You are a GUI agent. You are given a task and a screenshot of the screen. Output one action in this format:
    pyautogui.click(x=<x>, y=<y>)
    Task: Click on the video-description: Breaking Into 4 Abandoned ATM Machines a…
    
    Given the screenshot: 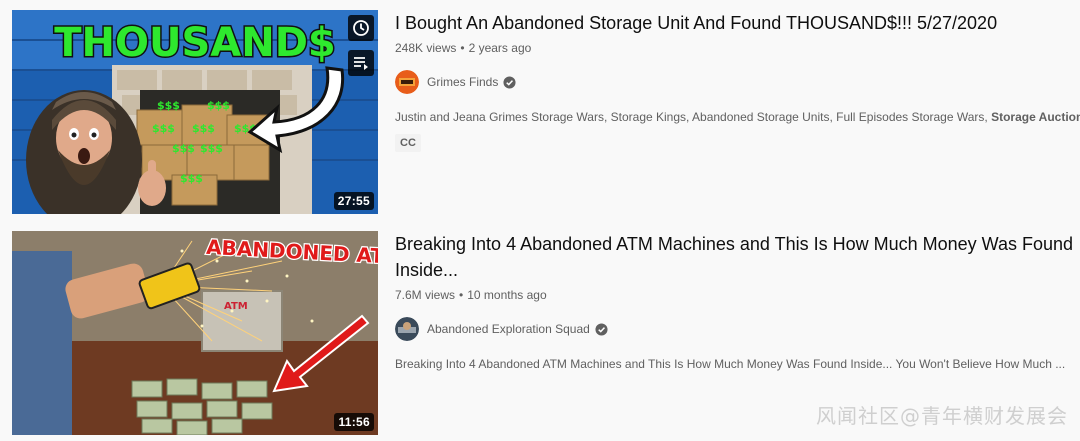 What is the action you would take?
    pyautogui.click(x=730, y=364)
    